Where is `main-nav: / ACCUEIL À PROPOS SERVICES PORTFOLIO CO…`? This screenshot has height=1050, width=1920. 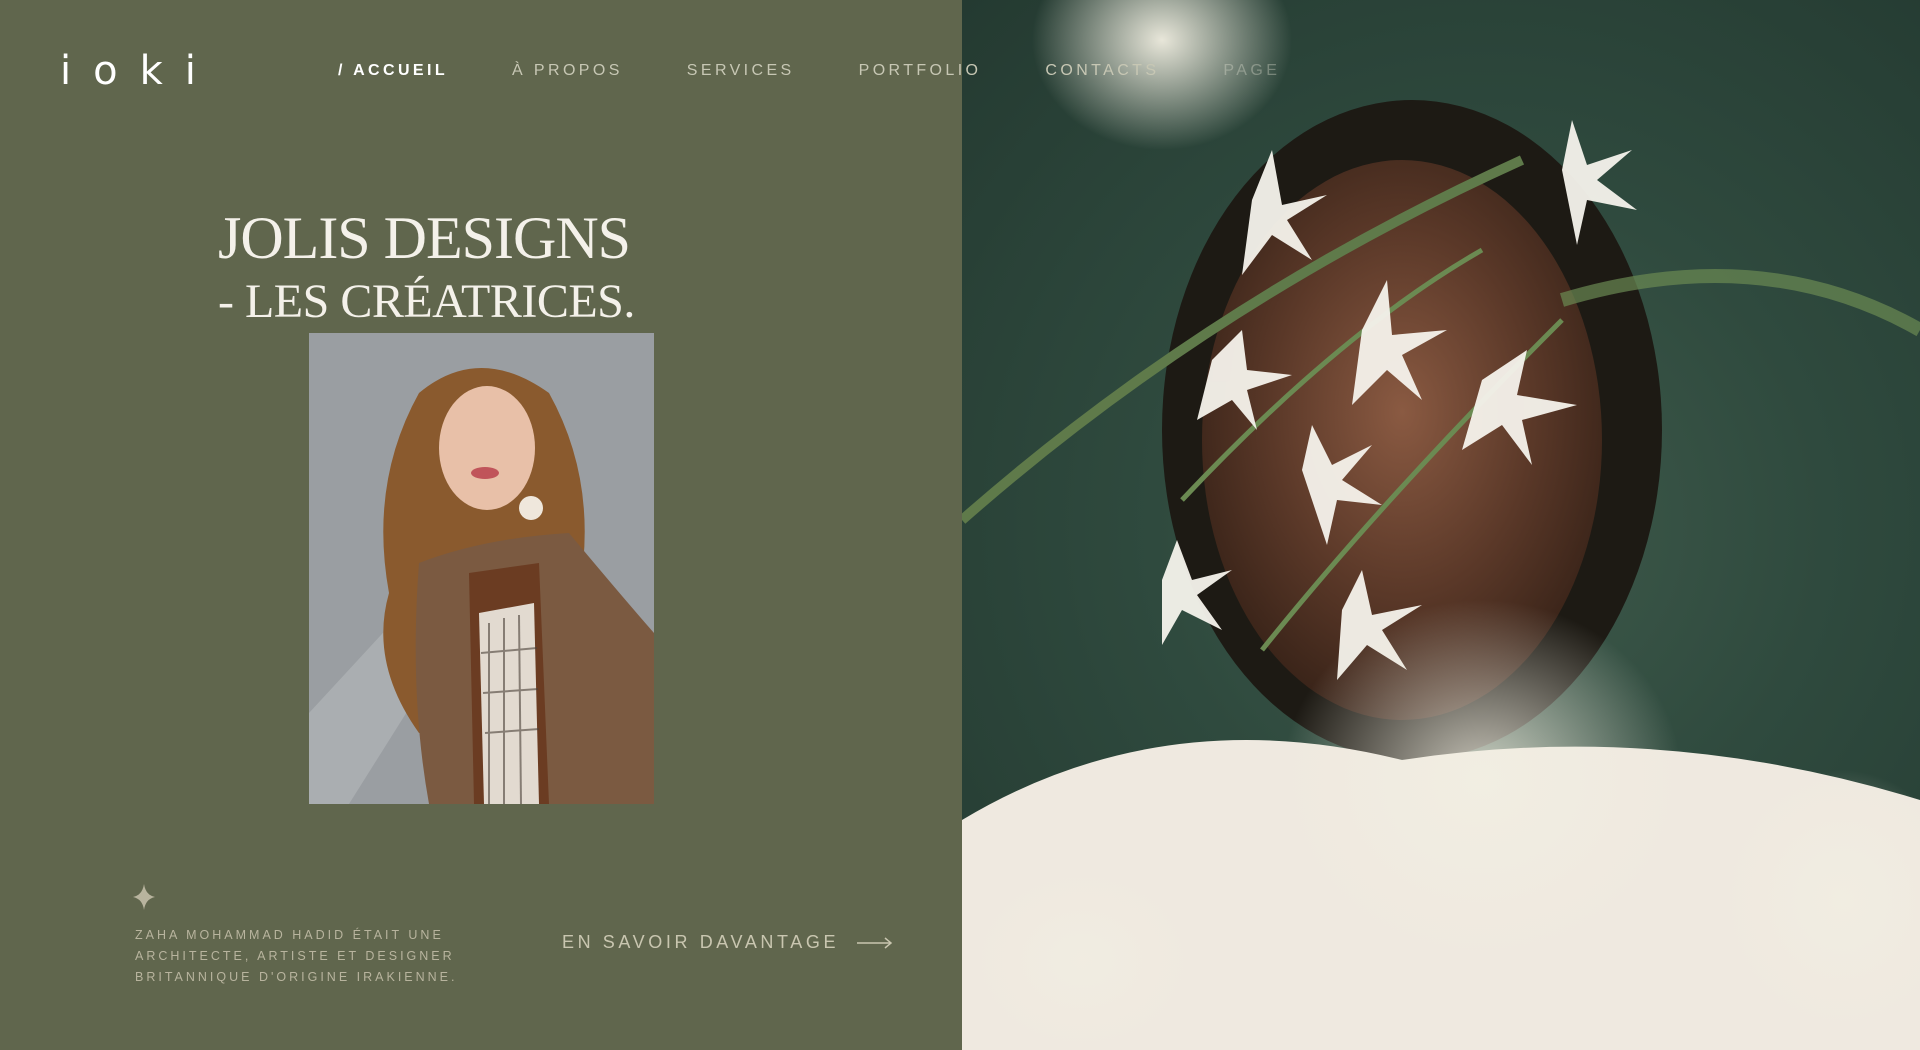 main-nav: / ACCUEIL À PROPOS SERVICES PORTFOLIO CO… is located at coordinates (841, 71).